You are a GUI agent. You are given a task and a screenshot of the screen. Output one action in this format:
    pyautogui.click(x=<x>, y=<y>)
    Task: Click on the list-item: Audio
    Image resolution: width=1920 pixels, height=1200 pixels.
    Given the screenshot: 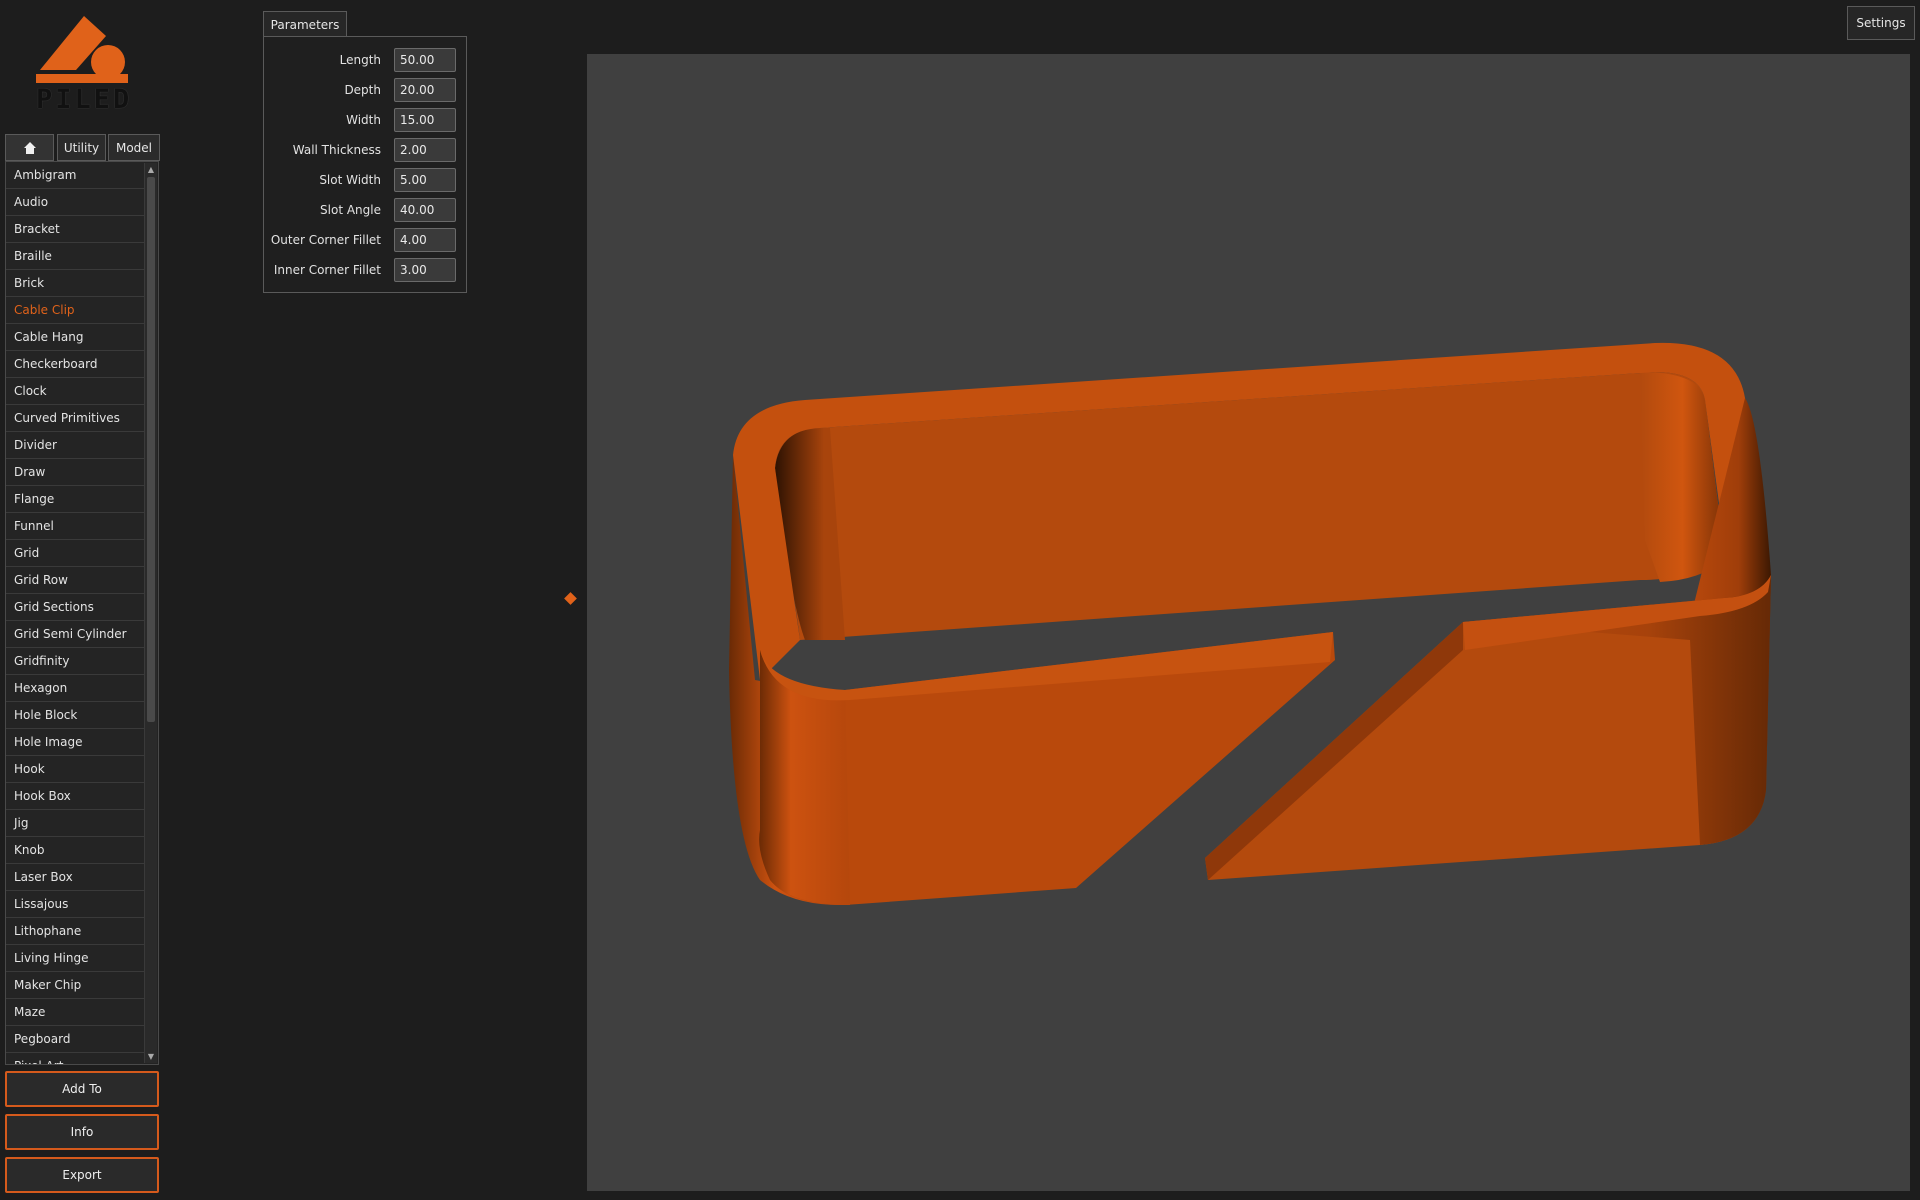 What is the action you would take?
    pyautogui.click(x=75, y=202)
    